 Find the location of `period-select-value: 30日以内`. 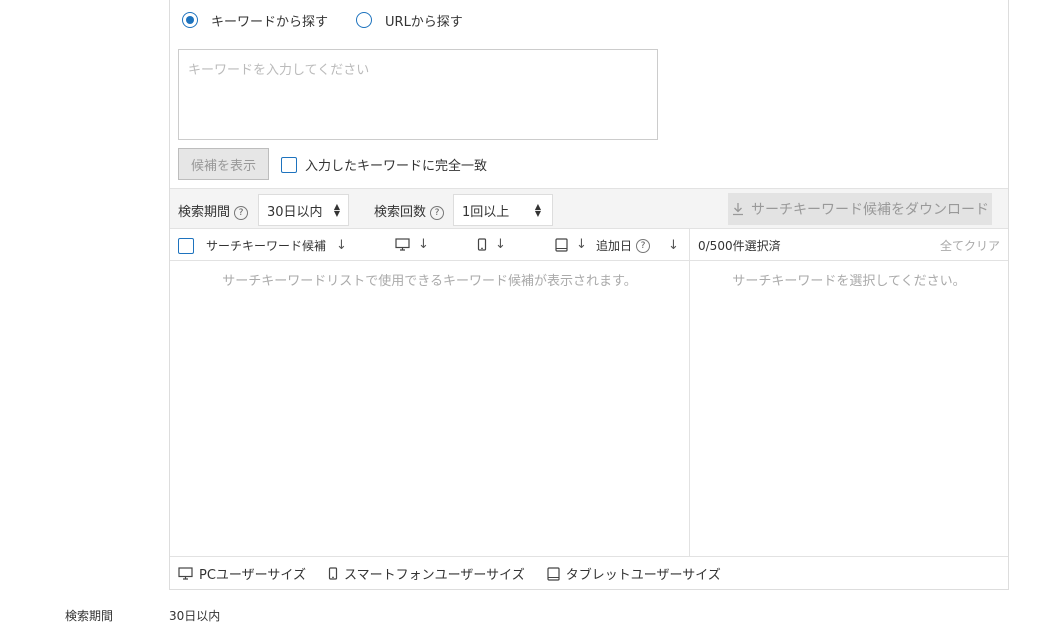

period-select-value: 30日以内 is located at coordinates (295, 212).